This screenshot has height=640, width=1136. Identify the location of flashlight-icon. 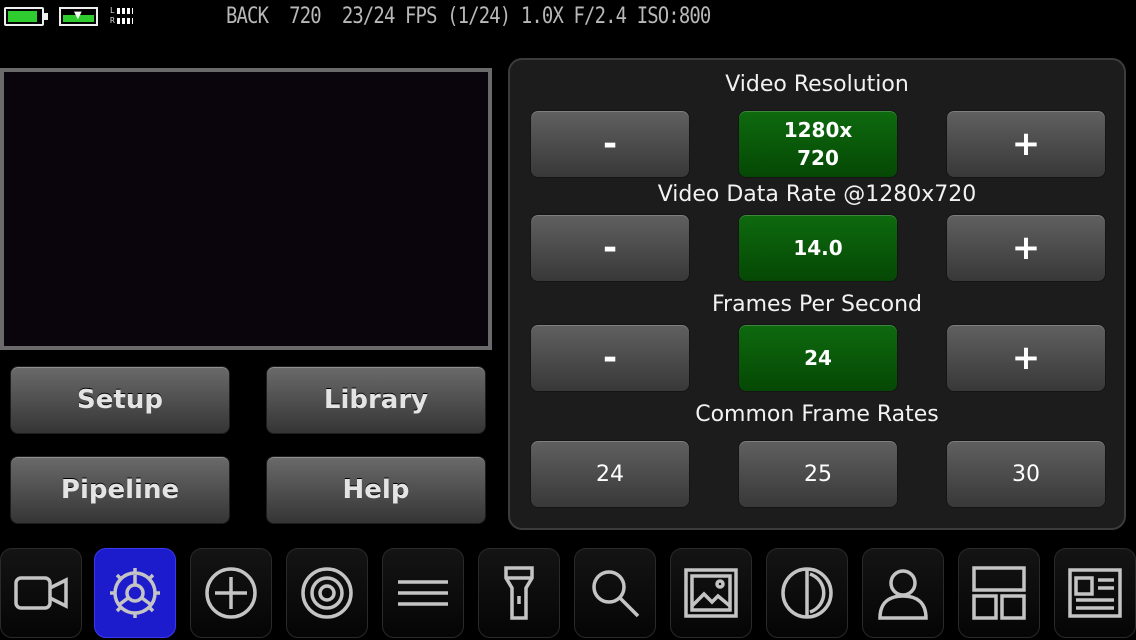
(519, 593).